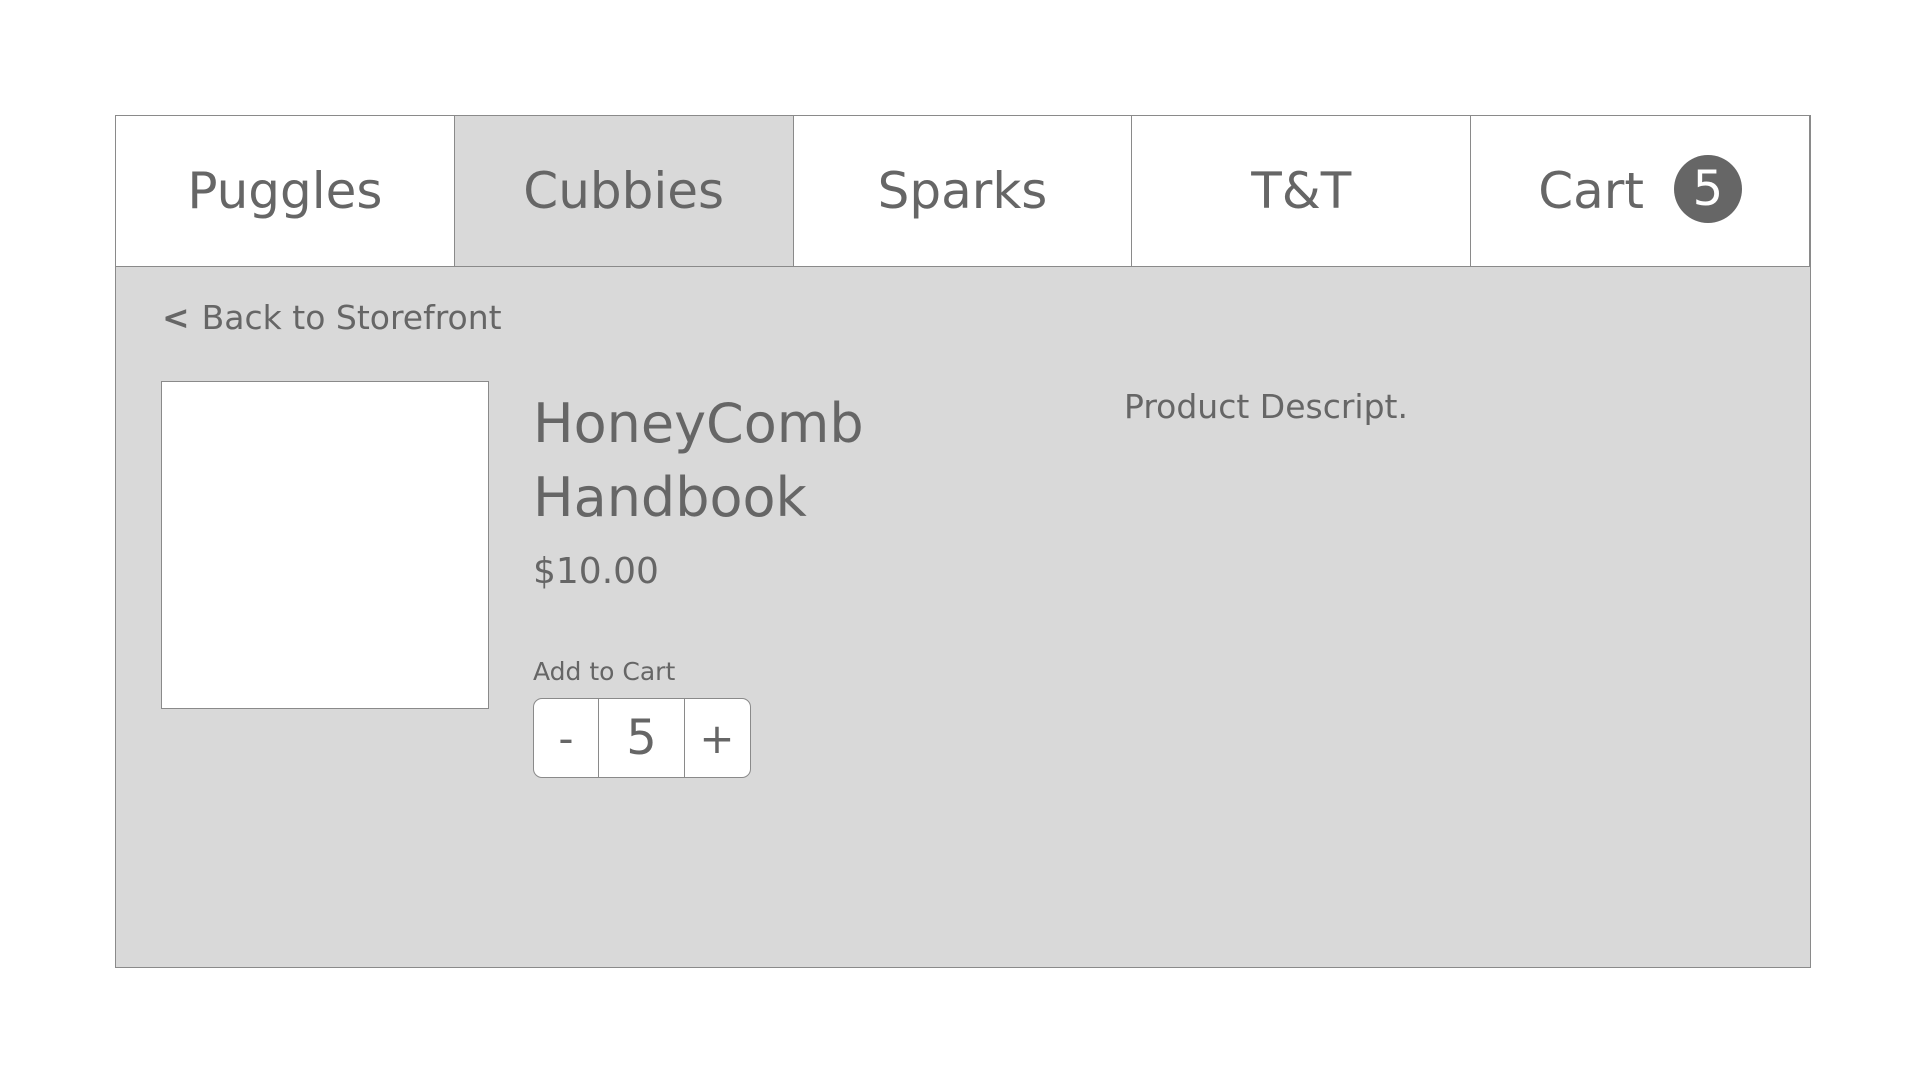 Image resolution: width=1920 pixels, height=1080 pixels. Describe the element at coordinates (604, 671) in the screenshot. I see `add-to-cart-label: Add to Cart` at that location.